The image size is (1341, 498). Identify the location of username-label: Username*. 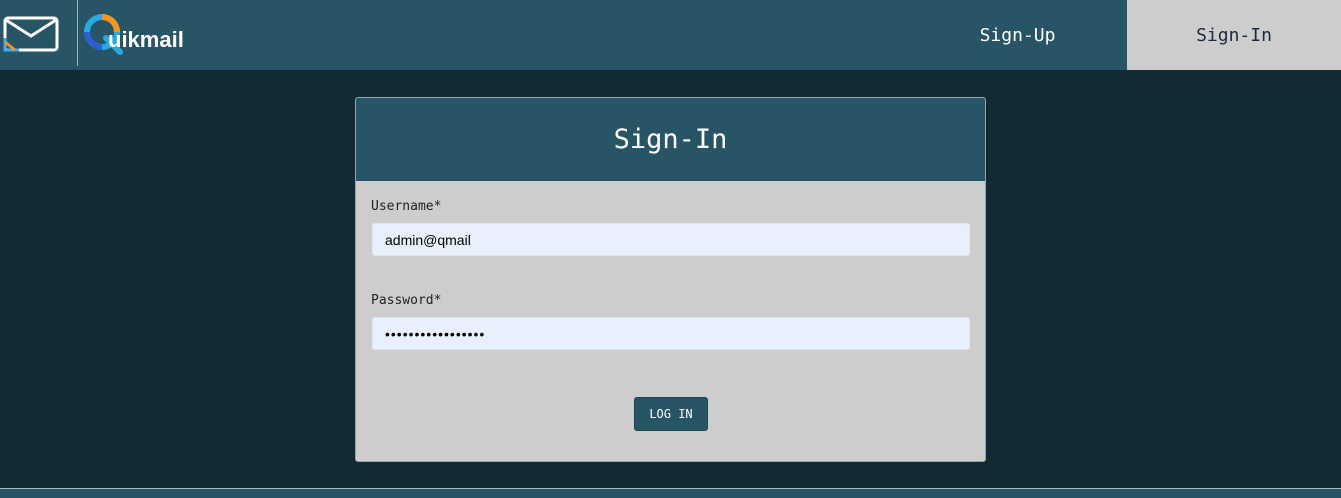
(406, 206).